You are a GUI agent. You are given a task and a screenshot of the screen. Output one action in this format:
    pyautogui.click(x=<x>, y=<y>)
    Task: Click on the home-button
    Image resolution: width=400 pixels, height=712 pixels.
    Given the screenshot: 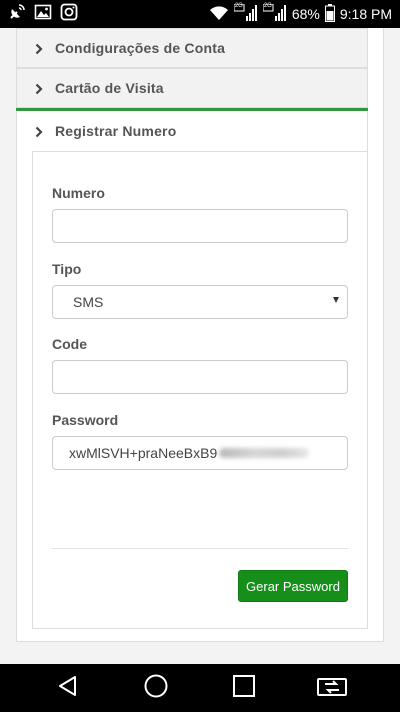 What is the action you would take?
    pyautogui.click(x=156, y=688)
    